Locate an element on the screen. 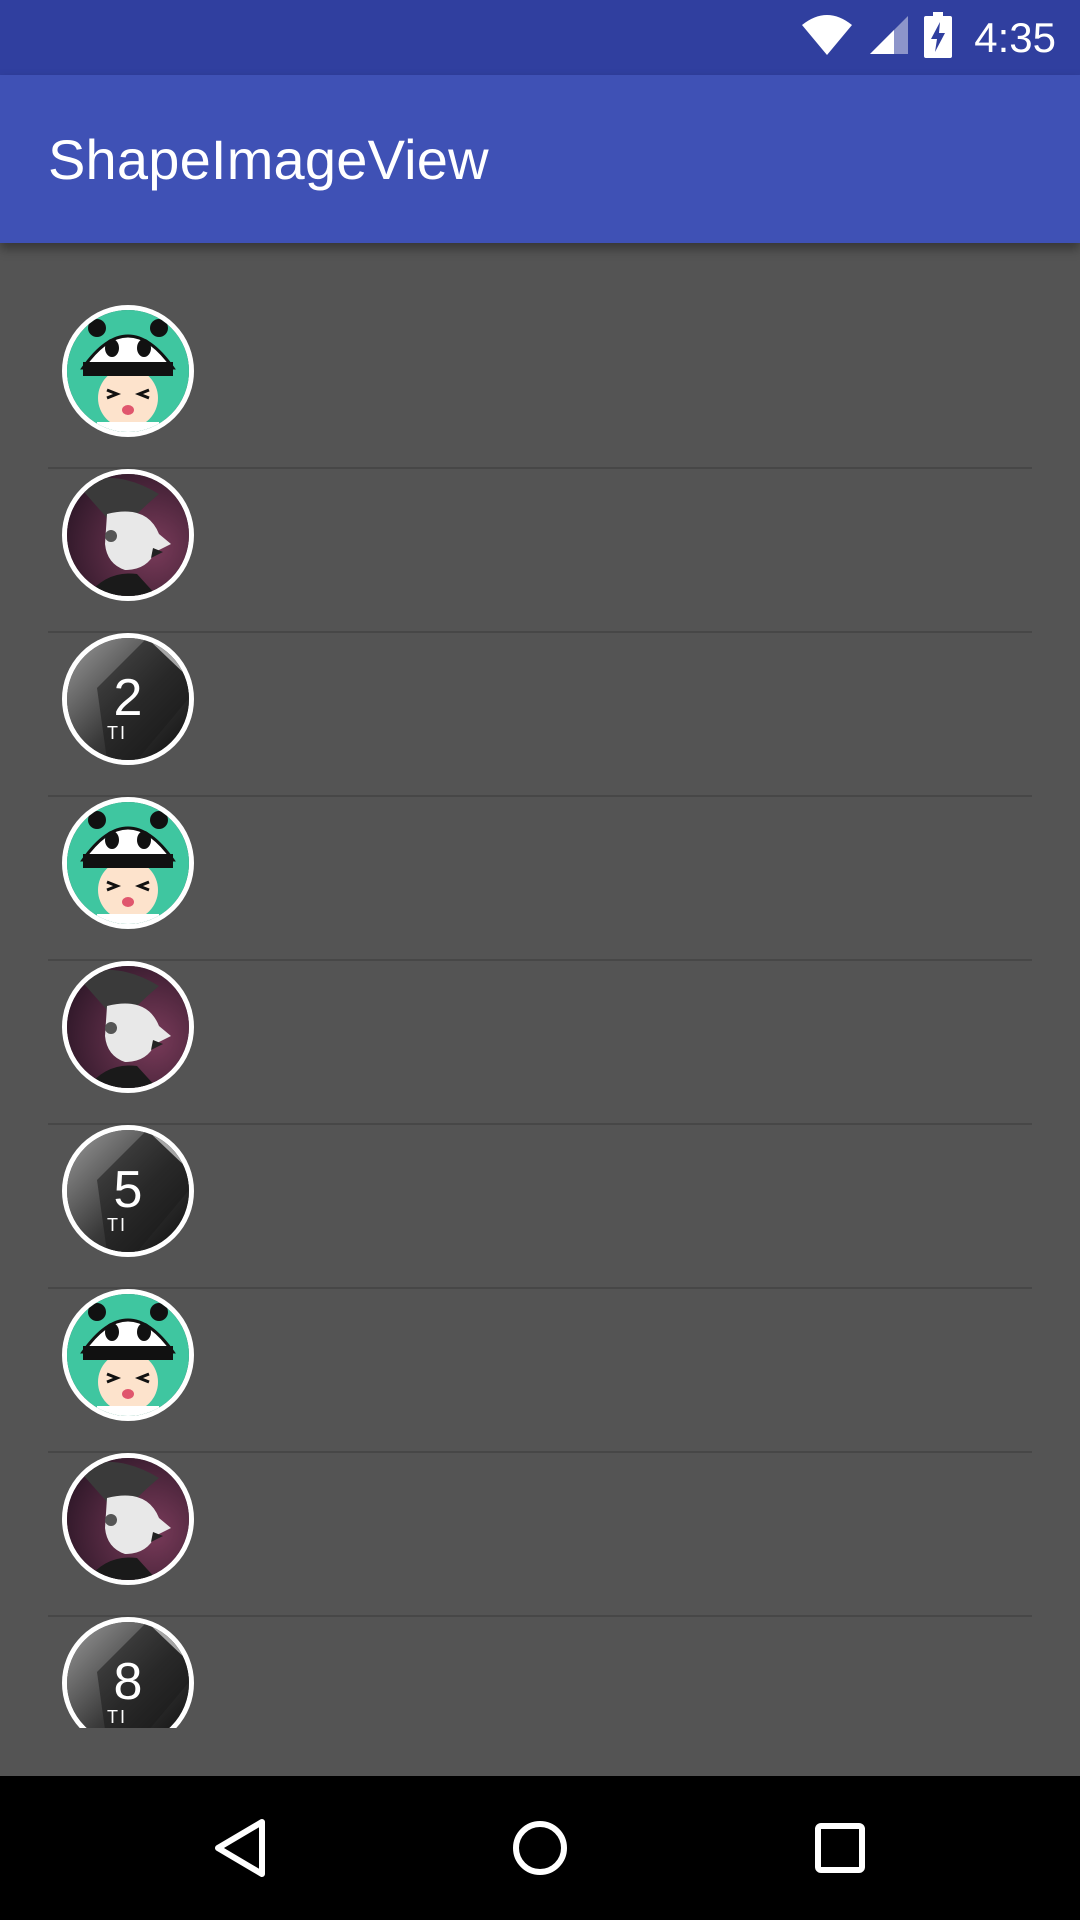 Image resolution: width=1080 pixels, height=1920 pixels. list-item: 8 TI is located at coordinates (540, 1672).